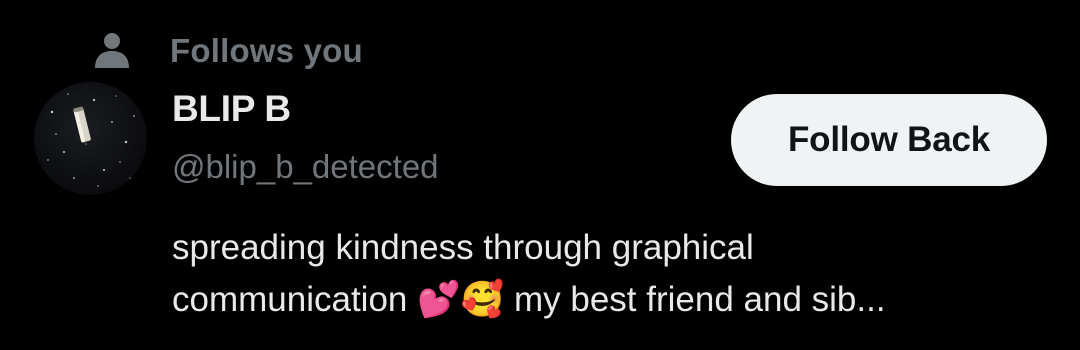 This screenshot has width=1080, height=350. Describe the element at coordinates (231, 109) in the screenshot. I see `display-name: BLIP B` at that location.